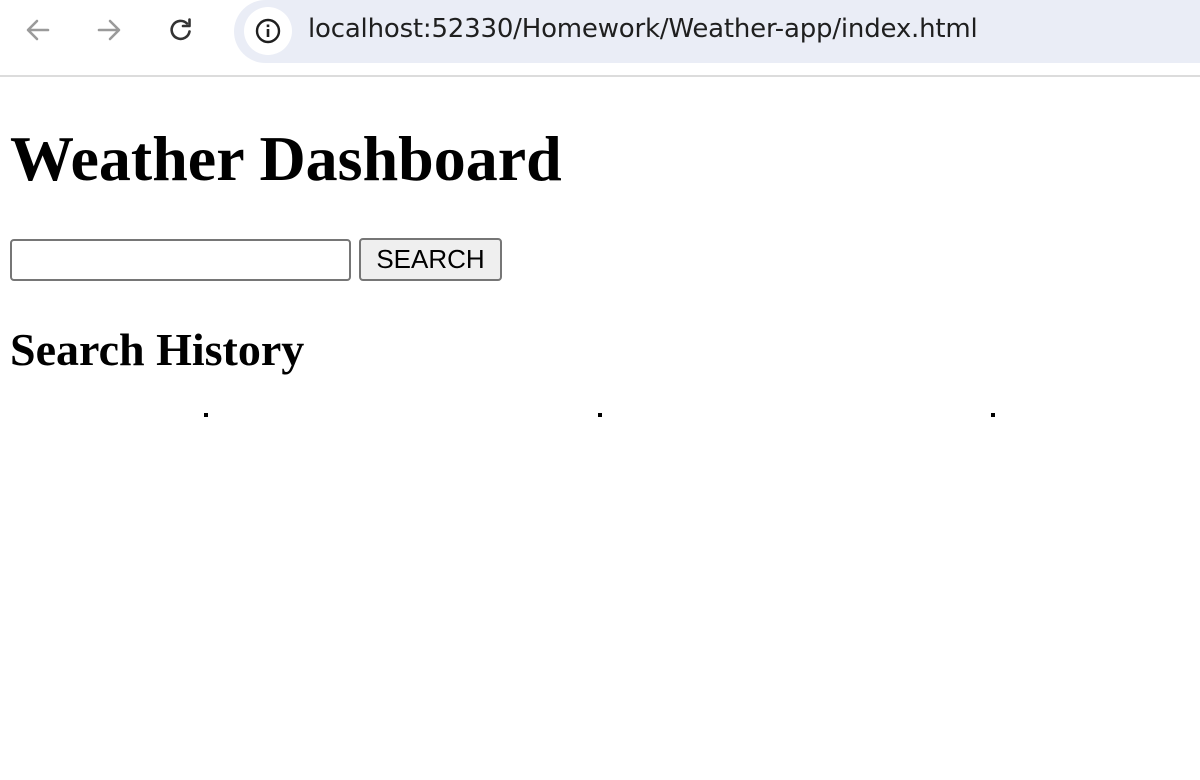  Describe the element at coordinates (286, 158) in the screenshot. I see `page-title: Weather Dashboard` at that location.